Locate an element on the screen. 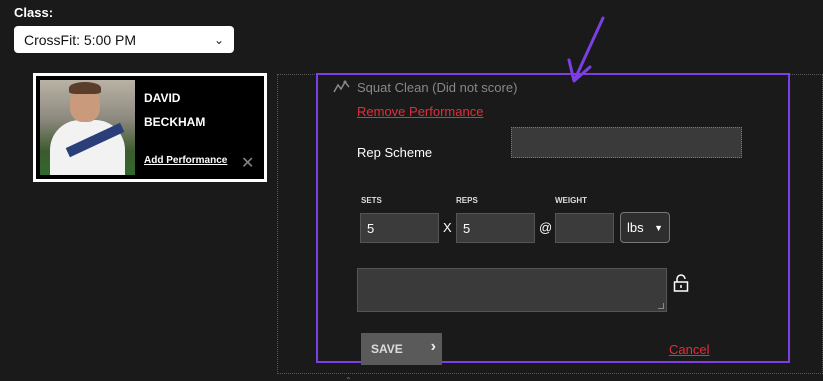 The width and height of the screenshot is (823, 381). rep-scheme-input is located at coordinates (626, 142).